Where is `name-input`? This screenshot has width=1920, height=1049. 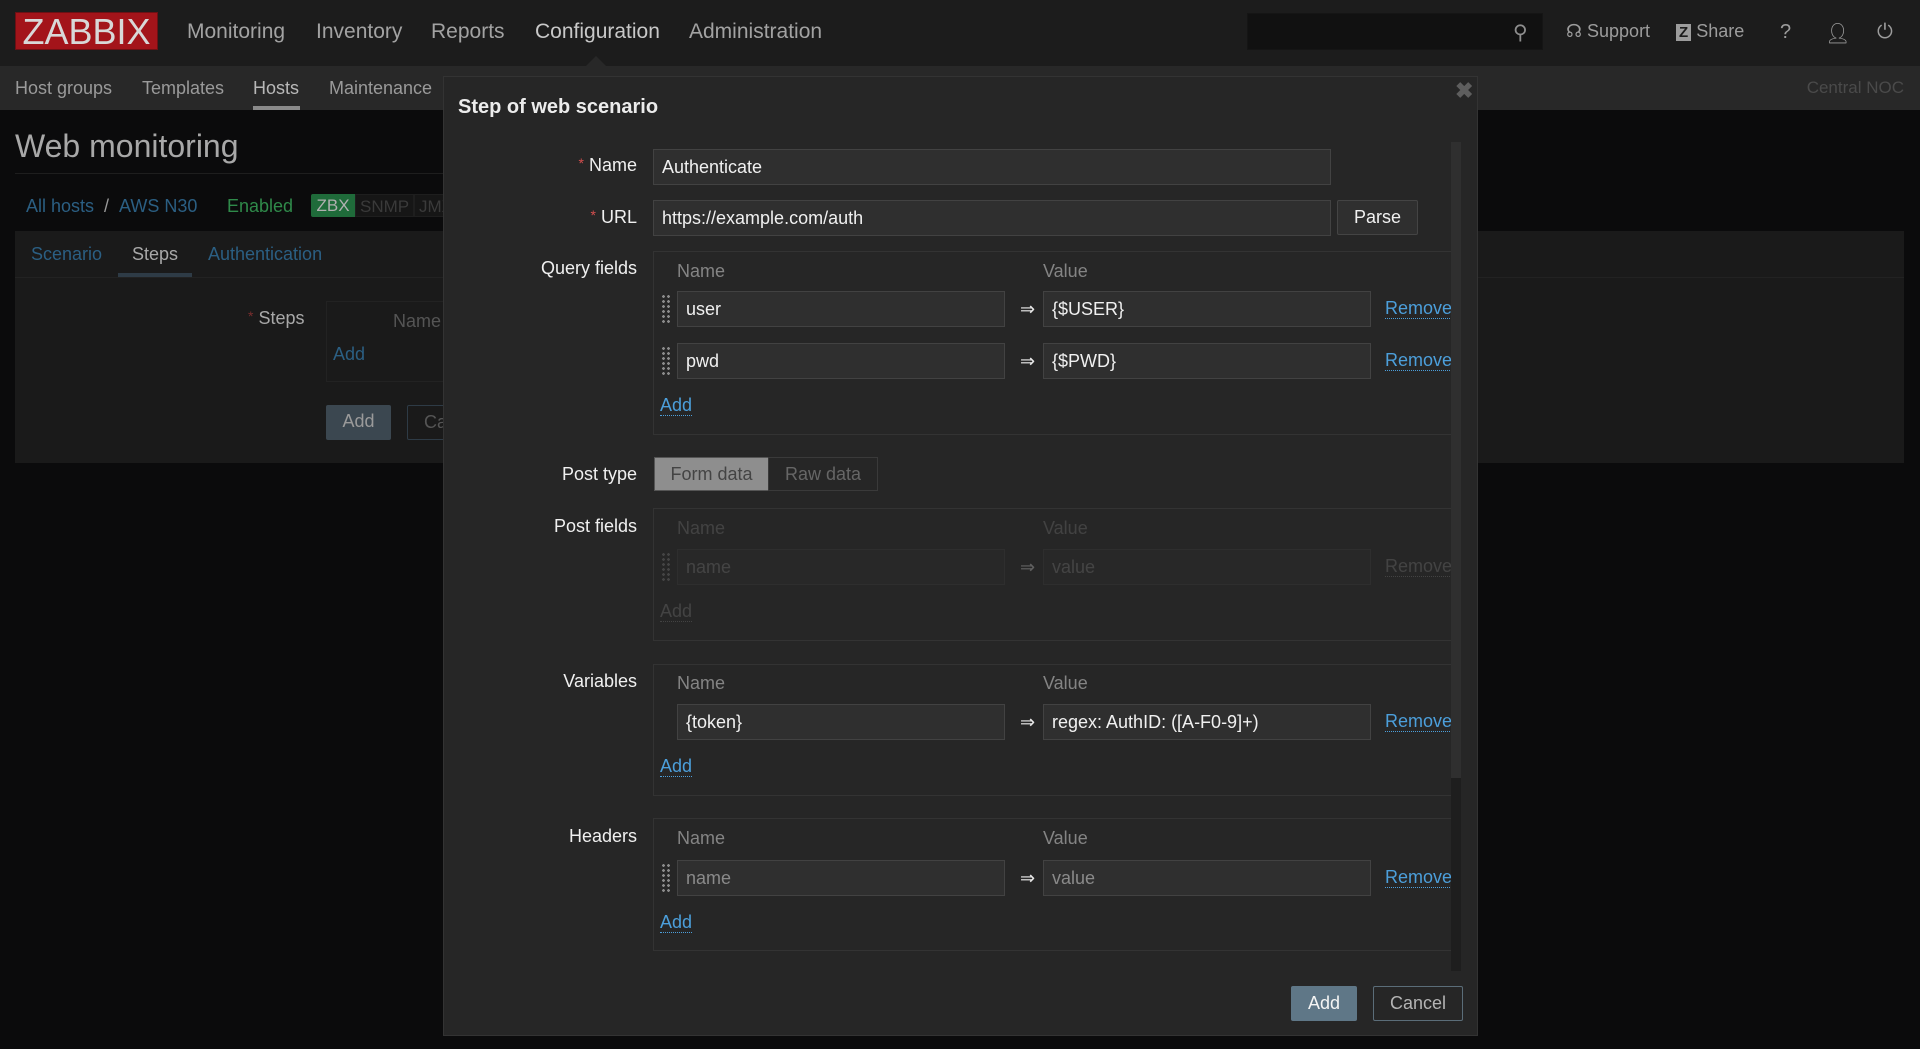 name-input is located at coordinates (992, 167).